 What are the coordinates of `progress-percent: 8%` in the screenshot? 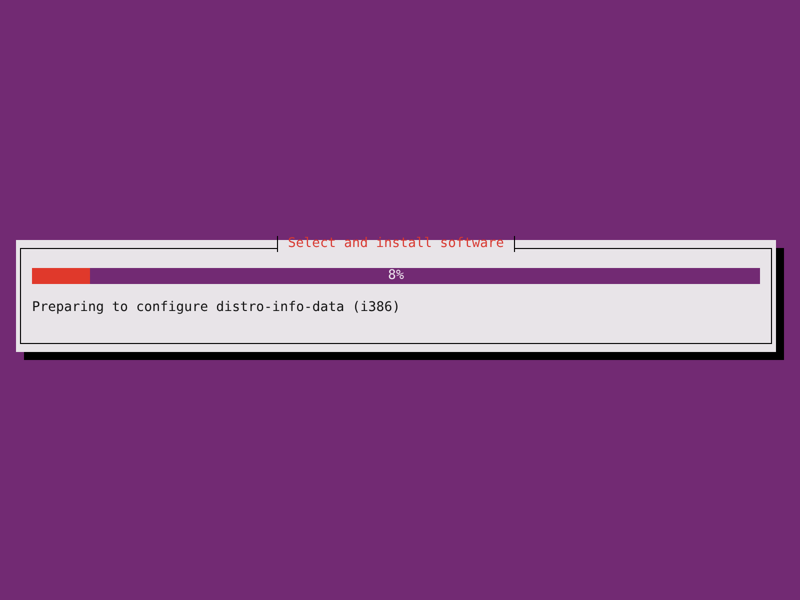 It's located at (396, 276).